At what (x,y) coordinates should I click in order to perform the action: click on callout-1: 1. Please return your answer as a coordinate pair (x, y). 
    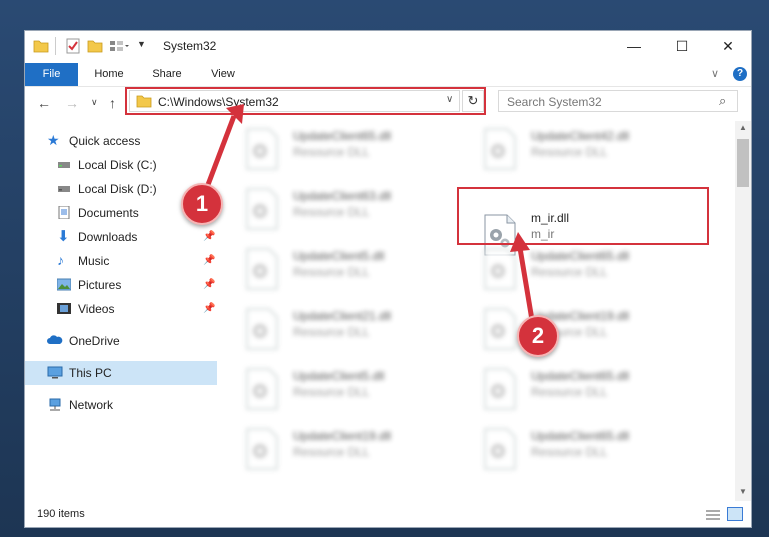
    Looking at the image, I should click on (202, 204).